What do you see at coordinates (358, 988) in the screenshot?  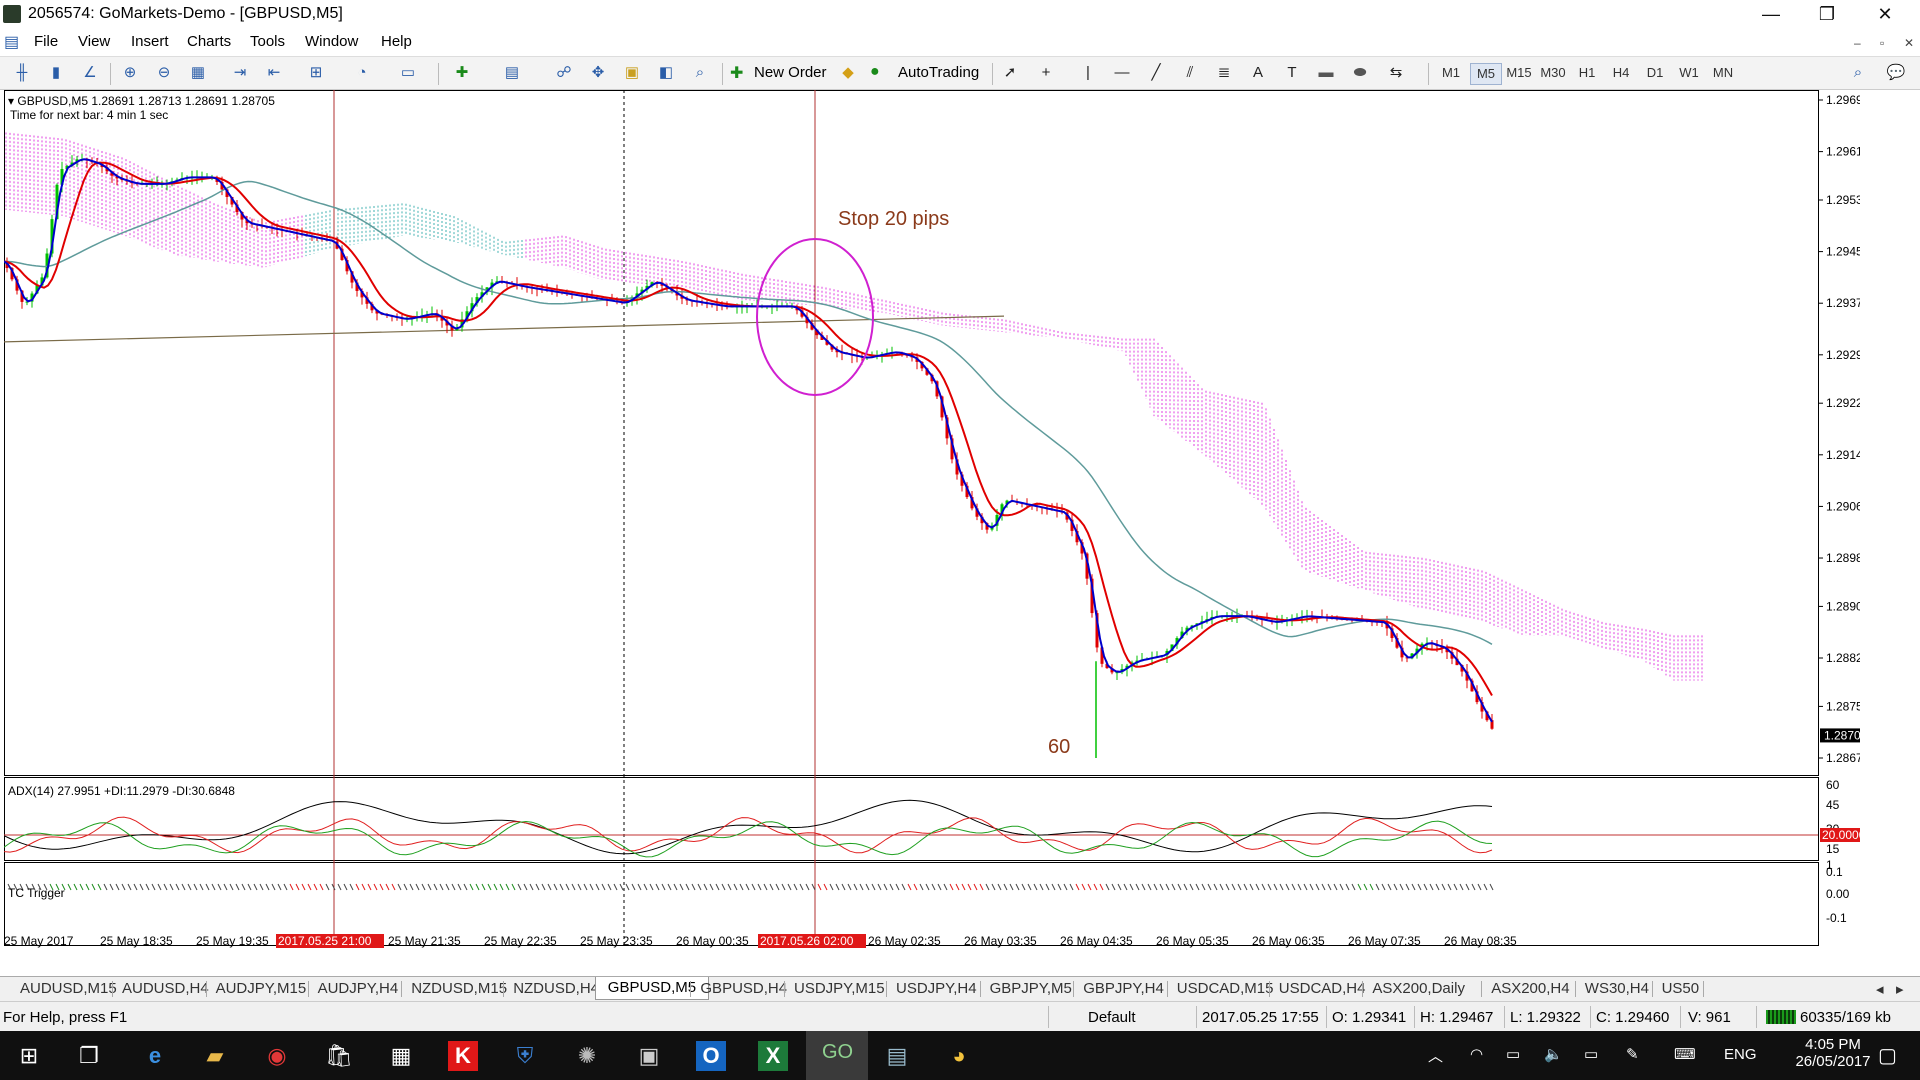 I see `chart-tab: AUDJPY,H4` at bounding box center [358, 988].